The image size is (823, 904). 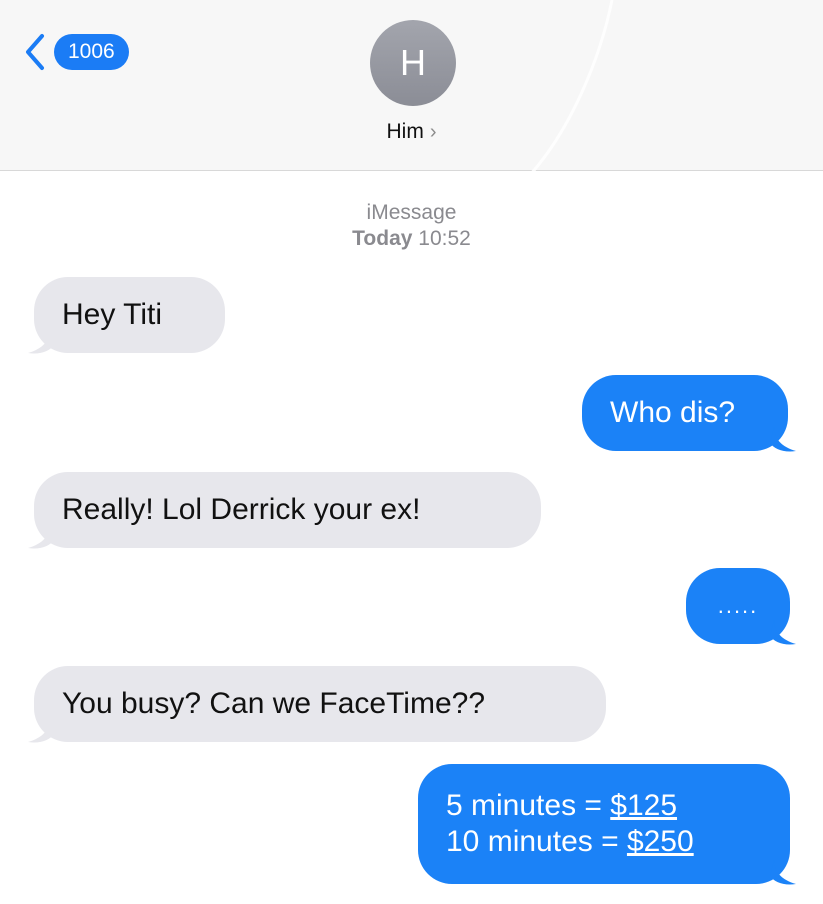 I want to click on avatar-initial: H, so click(x=413, y=62).